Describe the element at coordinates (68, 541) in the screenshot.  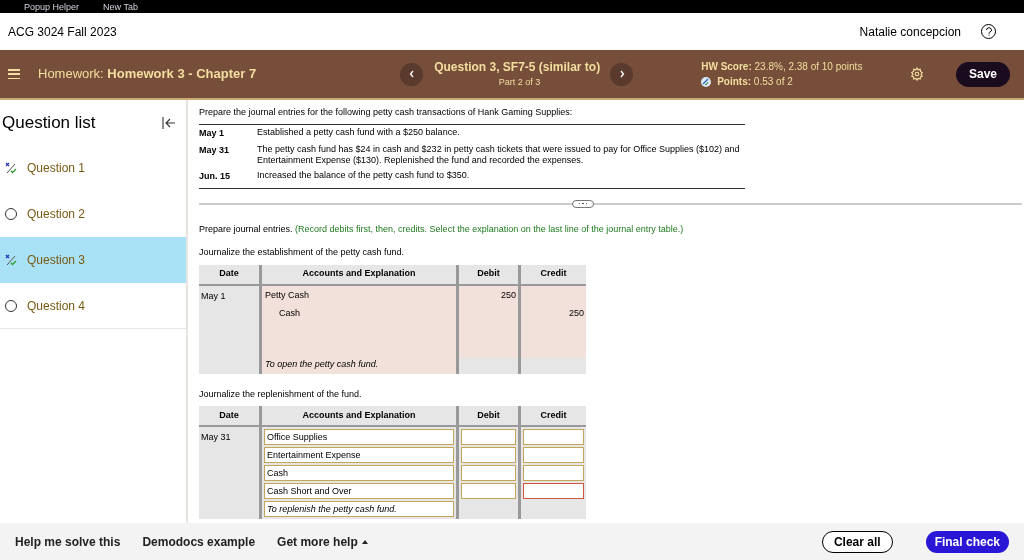
I see `help-link: Help me solve this` at that location.